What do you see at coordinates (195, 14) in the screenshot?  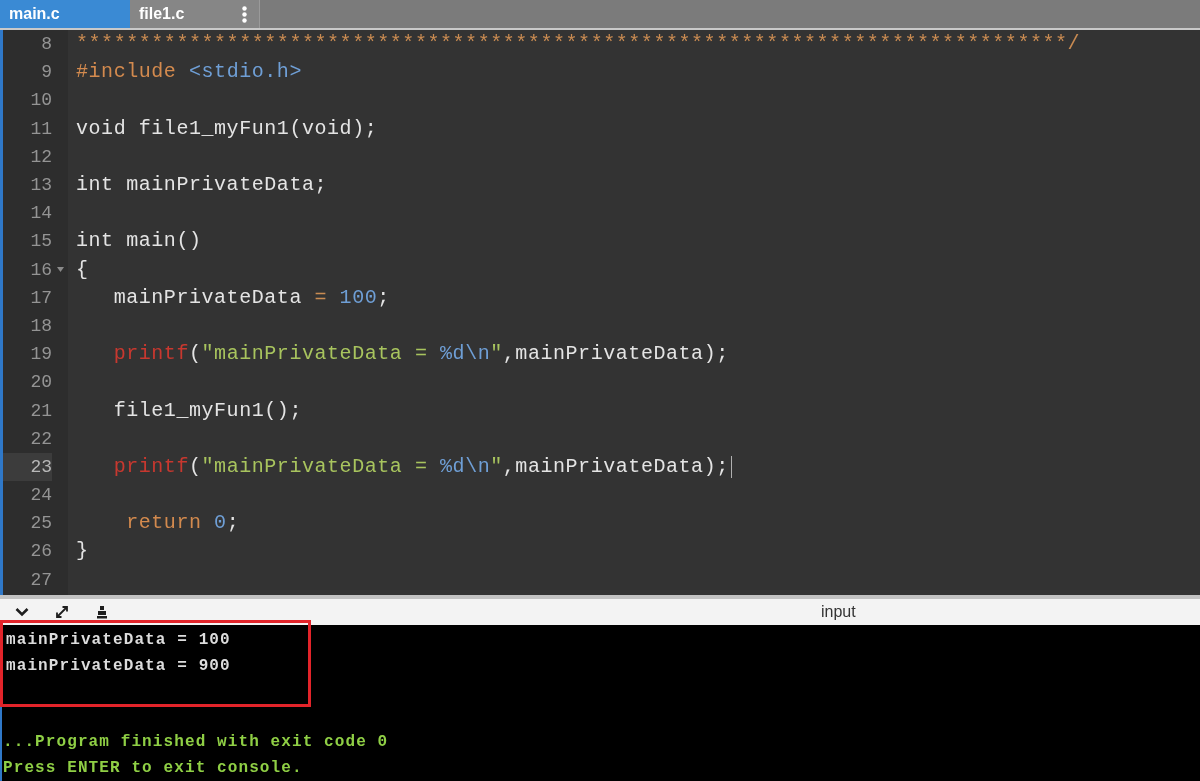 I see `file-tab: file1.c` at bounding box center [195, 14].